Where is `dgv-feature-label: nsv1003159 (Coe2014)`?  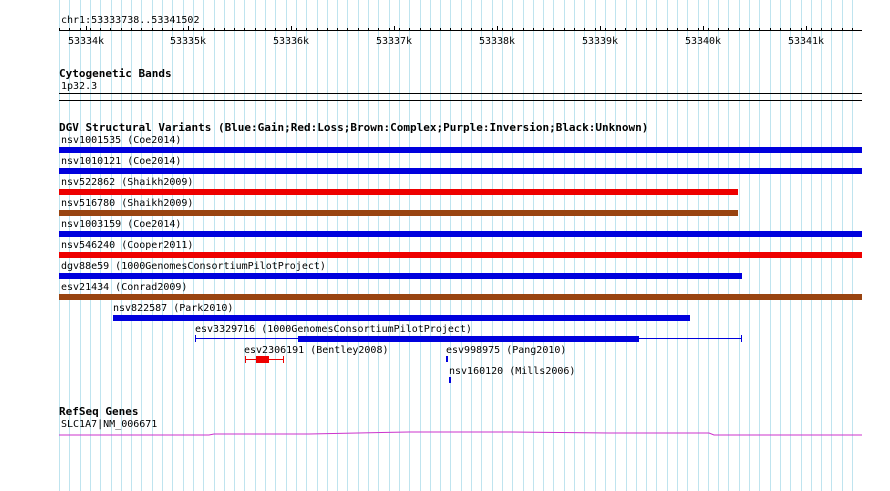 dgv-feature-label: nsv1003159 (Coe2014) is located at coordinates (121, 224).